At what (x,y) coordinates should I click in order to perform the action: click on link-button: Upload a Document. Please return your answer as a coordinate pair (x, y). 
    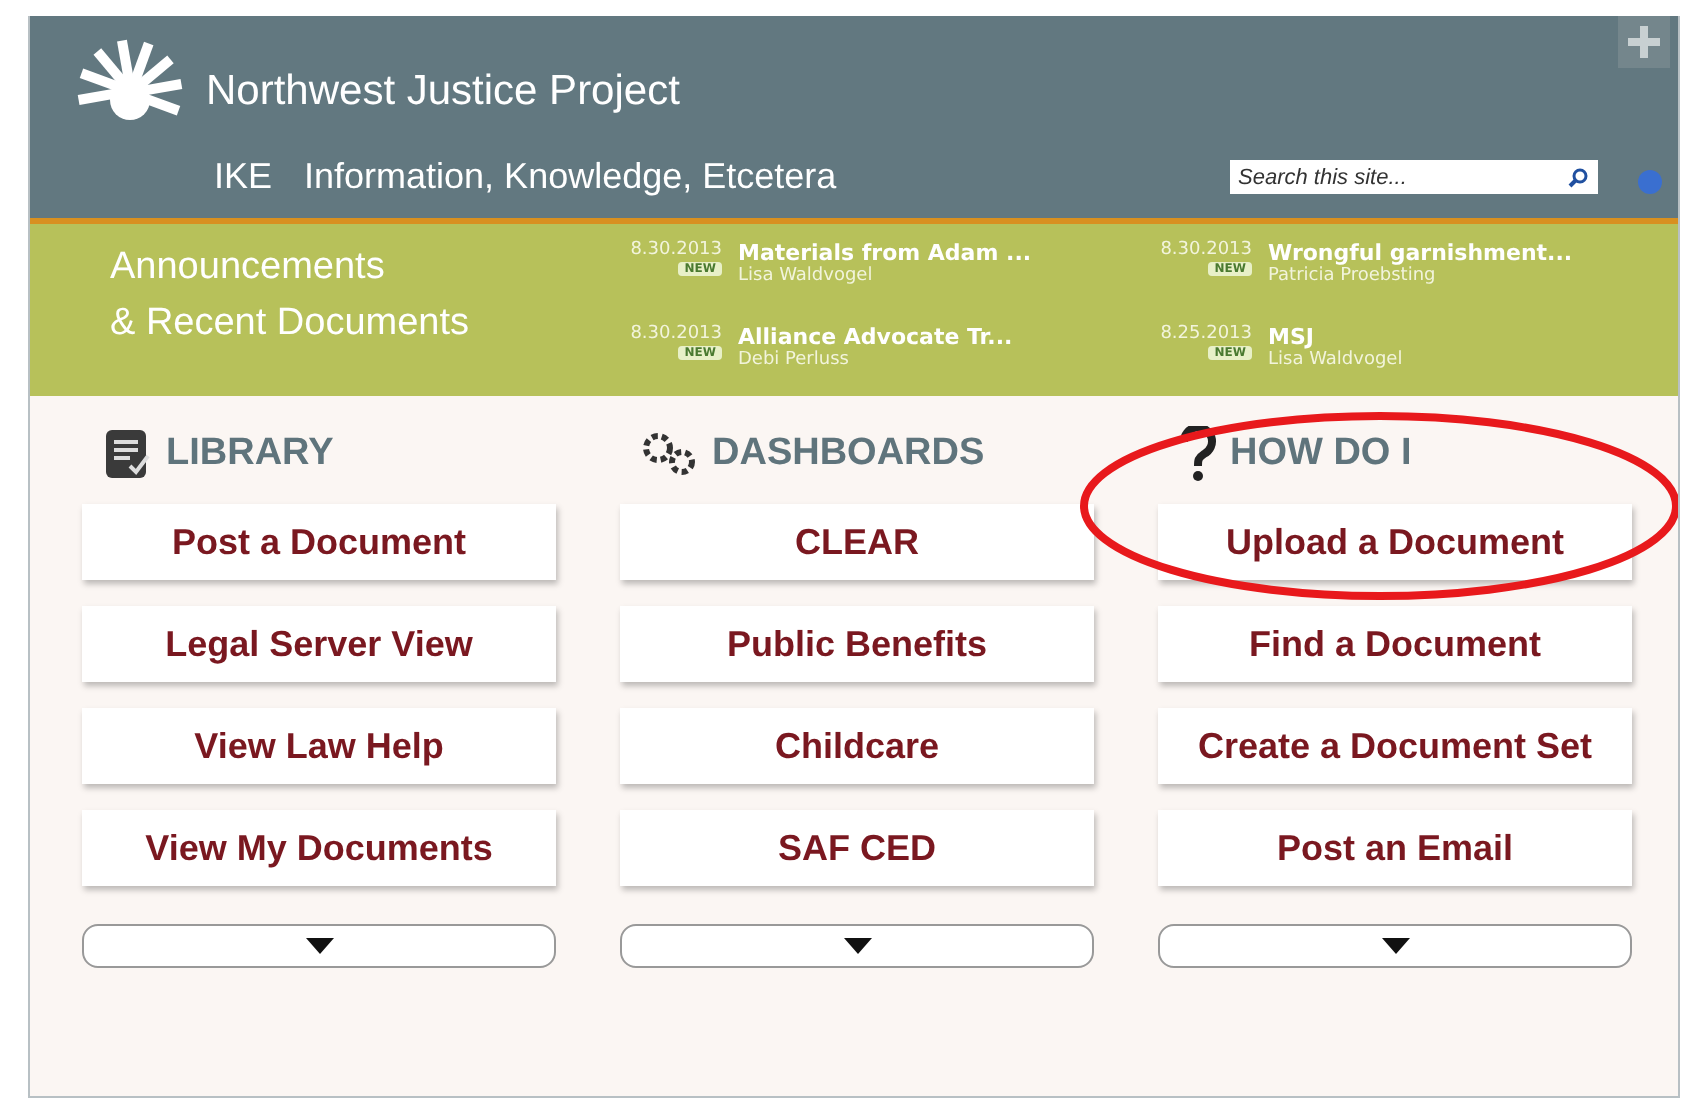
    Looking at the image, I should click on (1395, 542).